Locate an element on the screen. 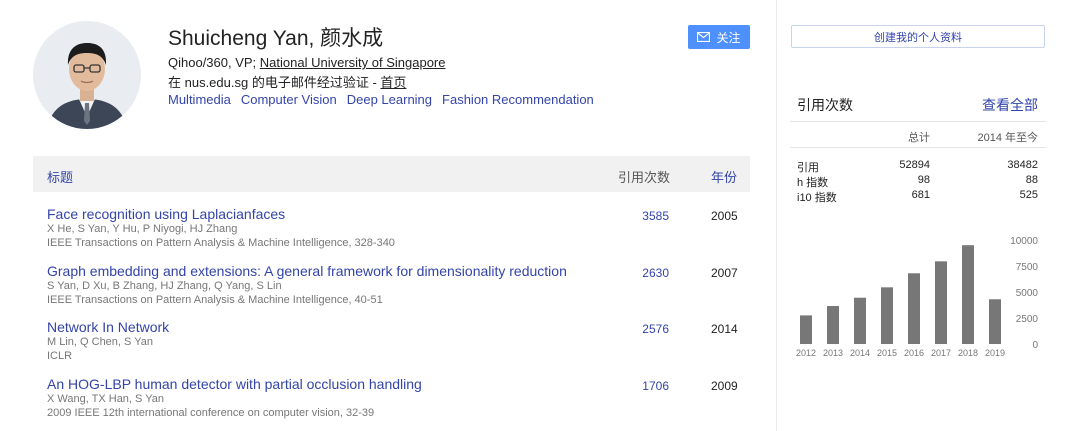 Image resolution: width=1080 pixels, height=431 pixels. interest-fashion-recommendation-link: Fashion Recommendation is located at coordinates (518, 99).